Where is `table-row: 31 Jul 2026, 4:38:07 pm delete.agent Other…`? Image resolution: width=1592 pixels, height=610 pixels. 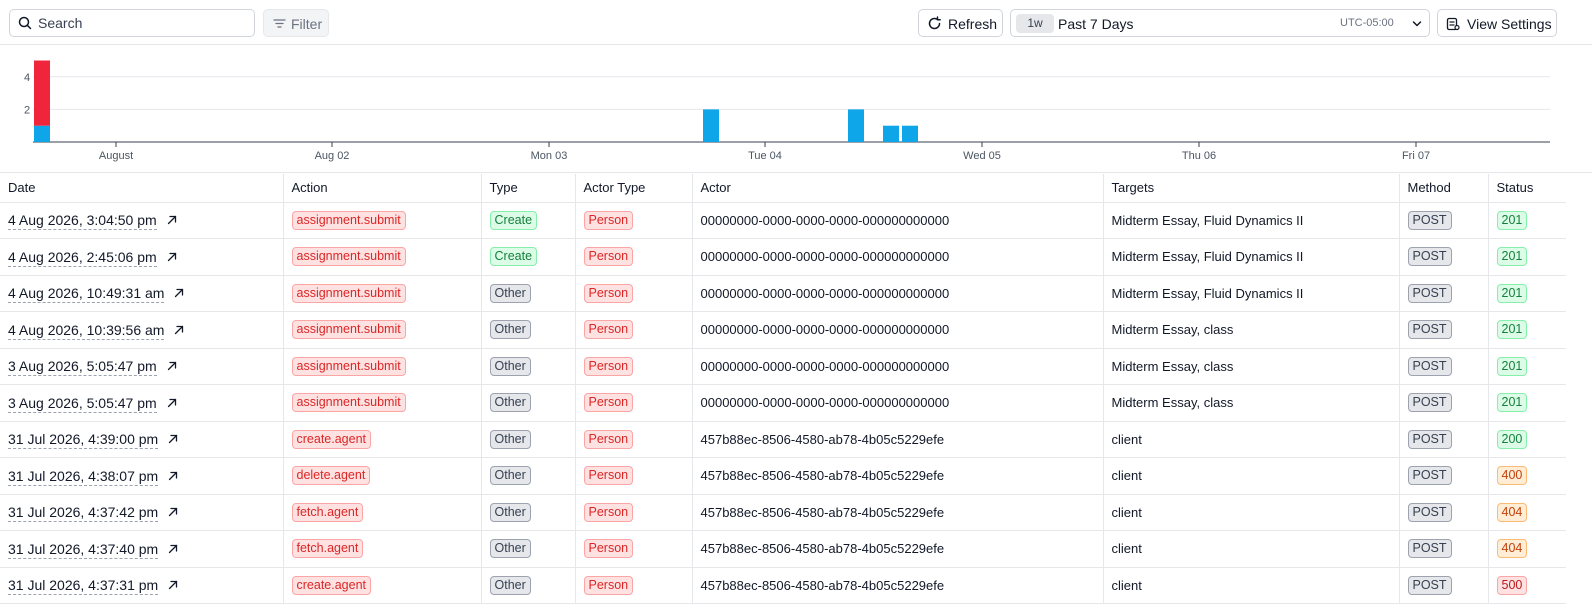 table-row: 31 Jul 2026, 4:38:07 pm delete.agent Other… is located at coordinates (783, 476).